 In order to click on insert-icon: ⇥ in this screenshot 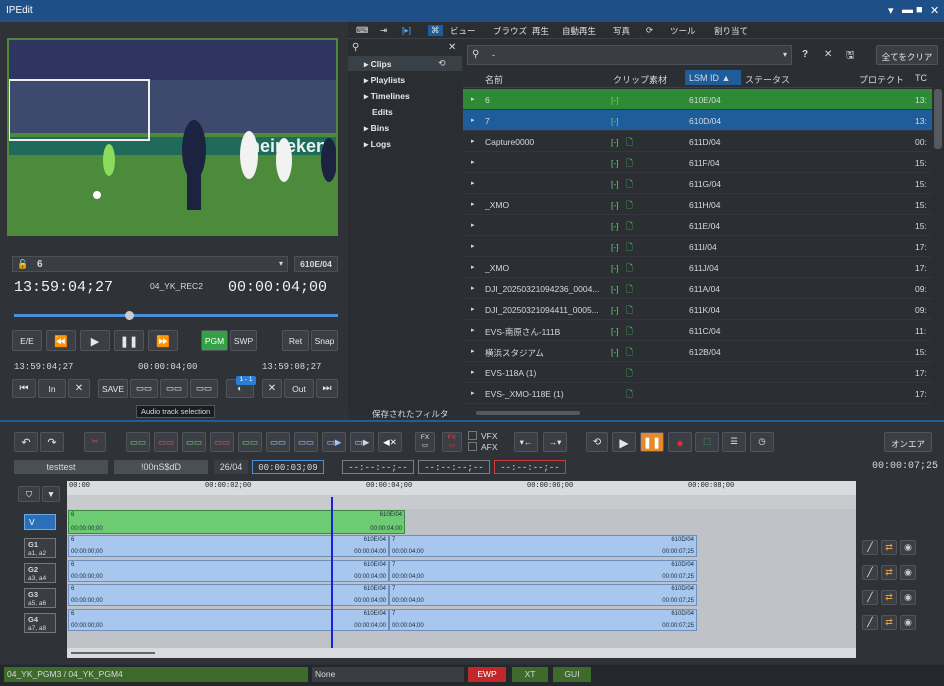, I will do `click(383, 30)`.